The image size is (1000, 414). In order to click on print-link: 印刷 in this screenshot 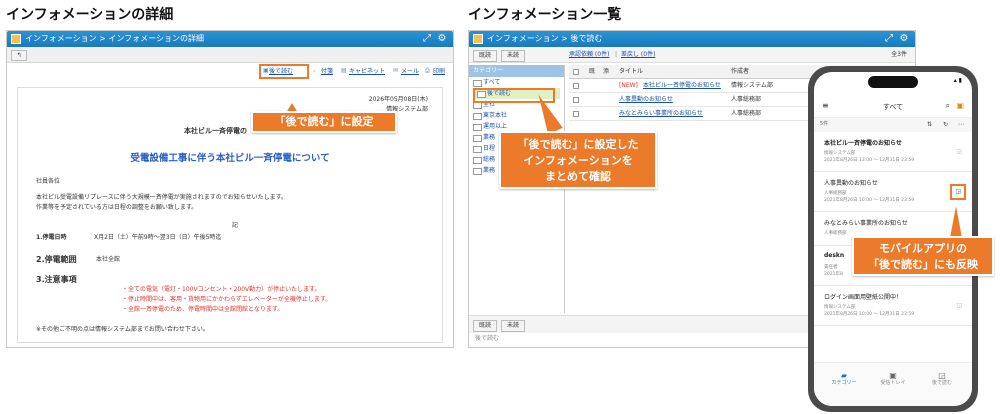, I will do `click(439, 72)`.